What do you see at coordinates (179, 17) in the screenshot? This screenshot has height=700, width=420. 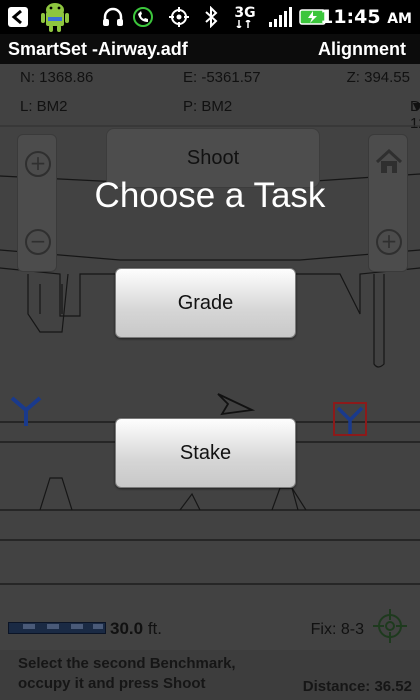 I see `gps-icon` at bounding box center [179, 17].